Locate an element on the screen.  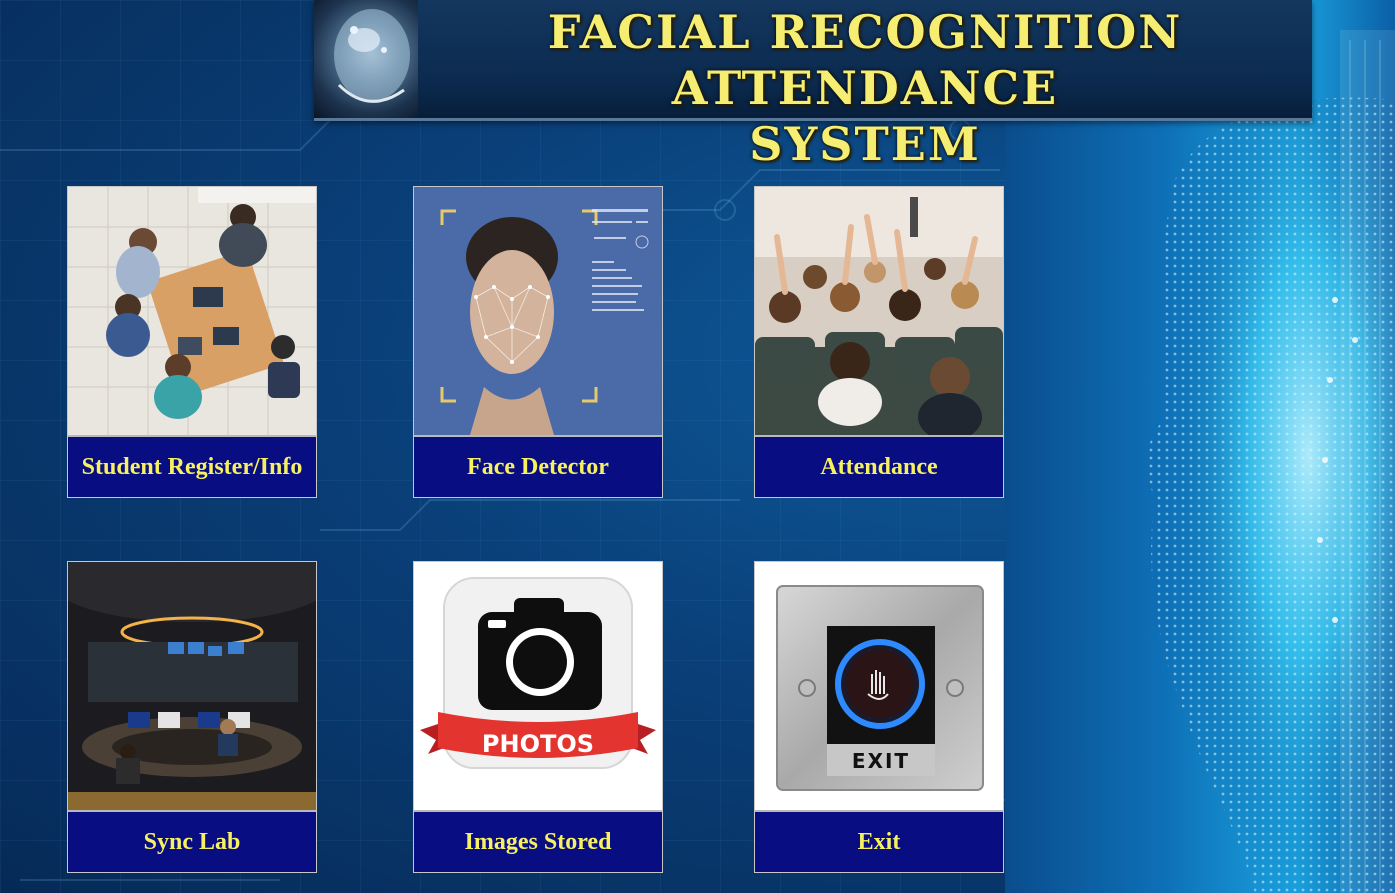
images-stored-label: Images Stored is located at coordinates (538, 841).